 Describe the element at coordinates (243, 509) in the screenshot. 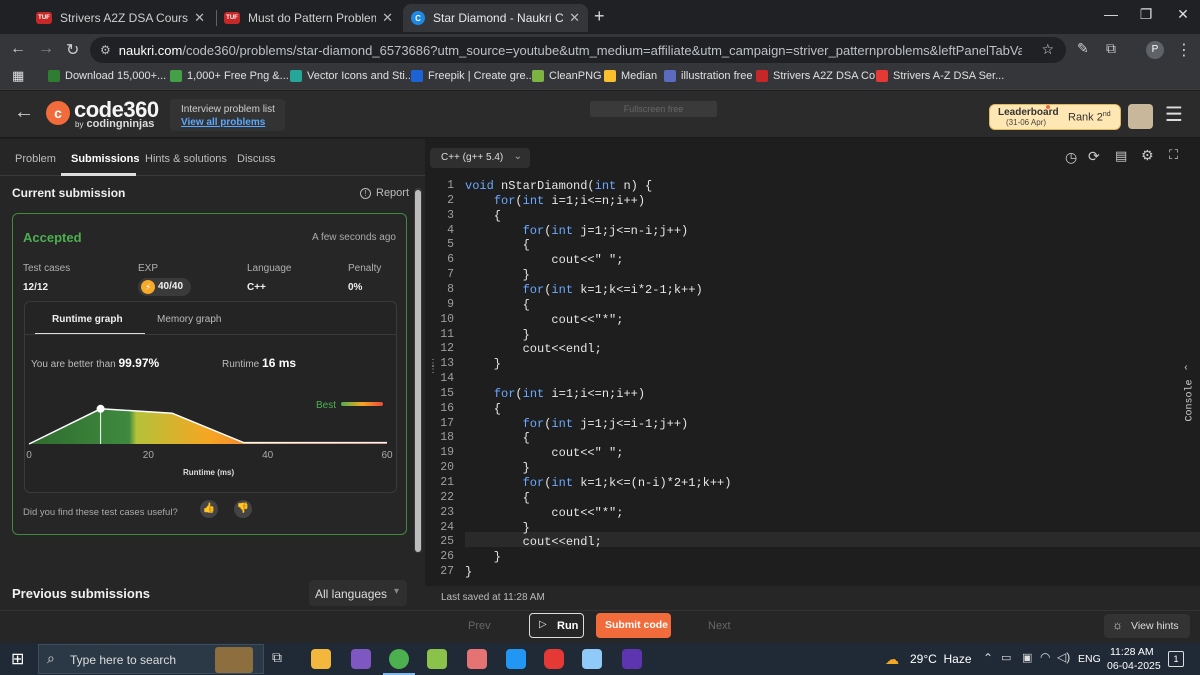

I see `thumbs-down-icon: 👎` at that location.